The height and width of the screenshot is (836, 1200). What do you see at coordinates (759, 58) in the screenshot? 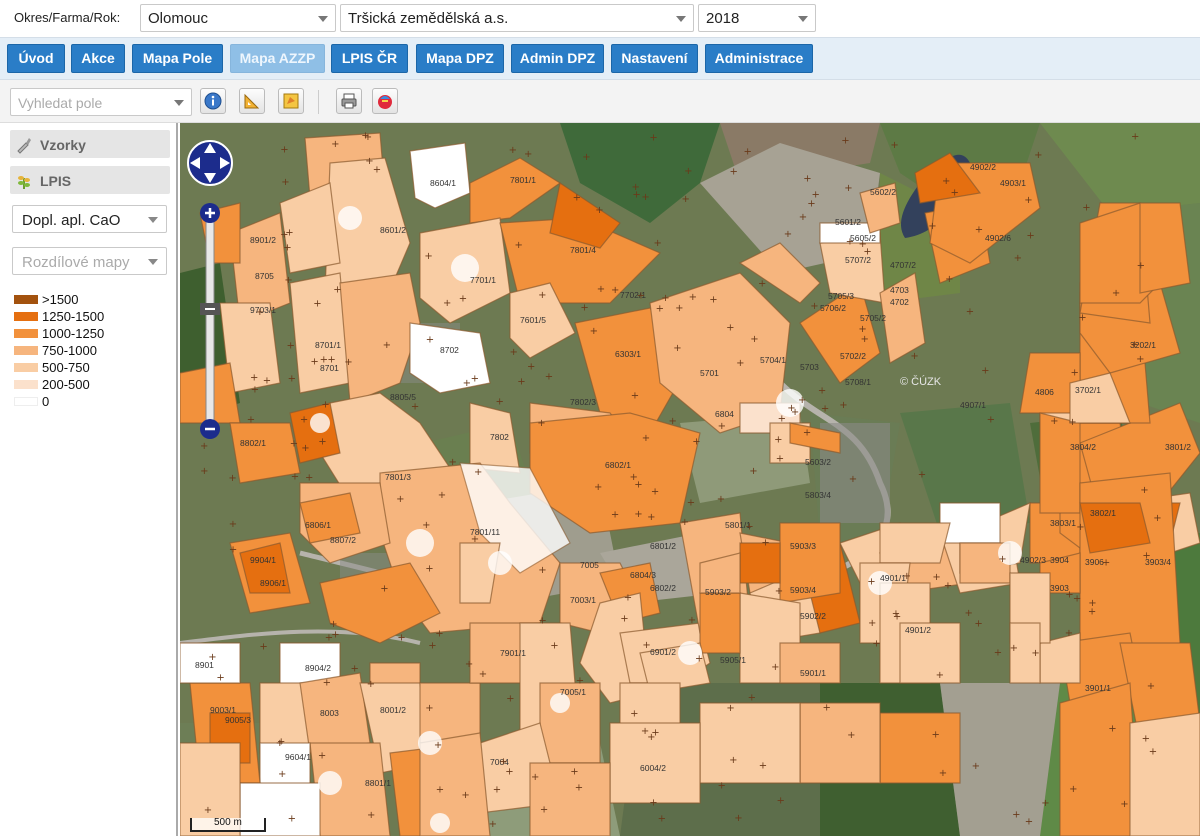
I see `nav-administrace-button: Administrace` at bounding box center [759, 58].